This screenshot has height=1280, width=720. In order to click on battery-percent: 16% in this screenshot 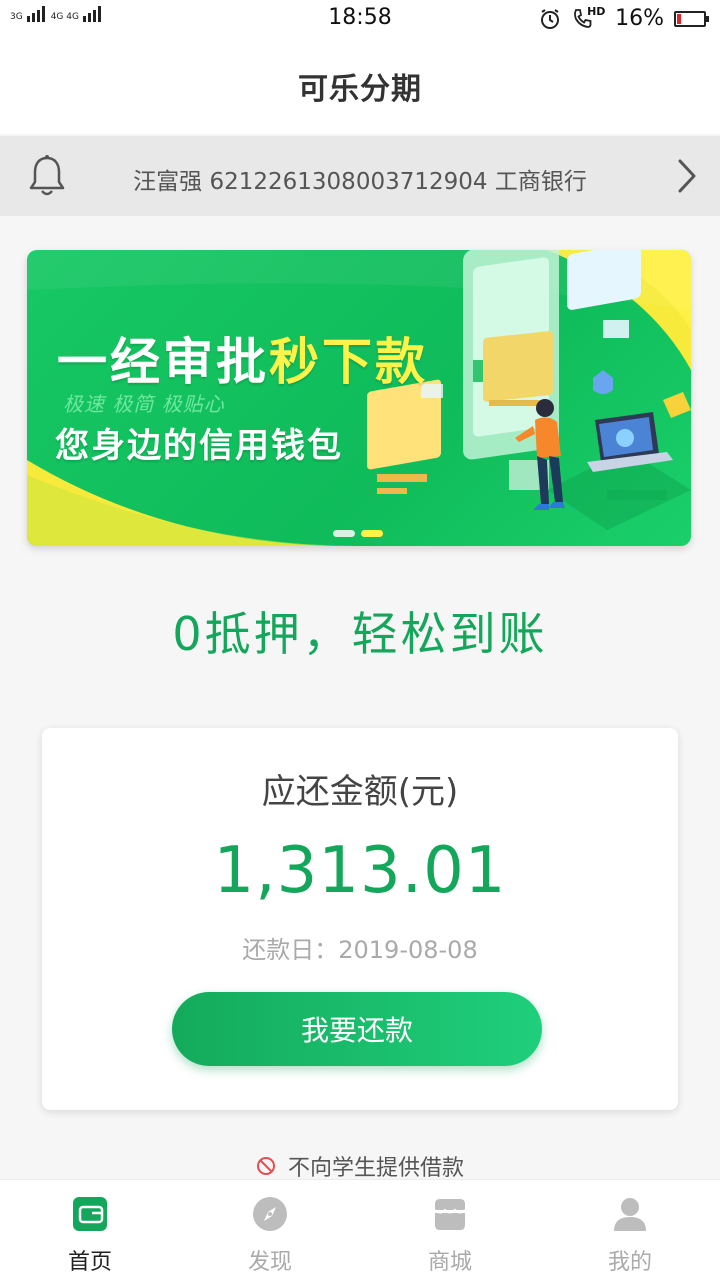, I will do `click(639, 18)`.